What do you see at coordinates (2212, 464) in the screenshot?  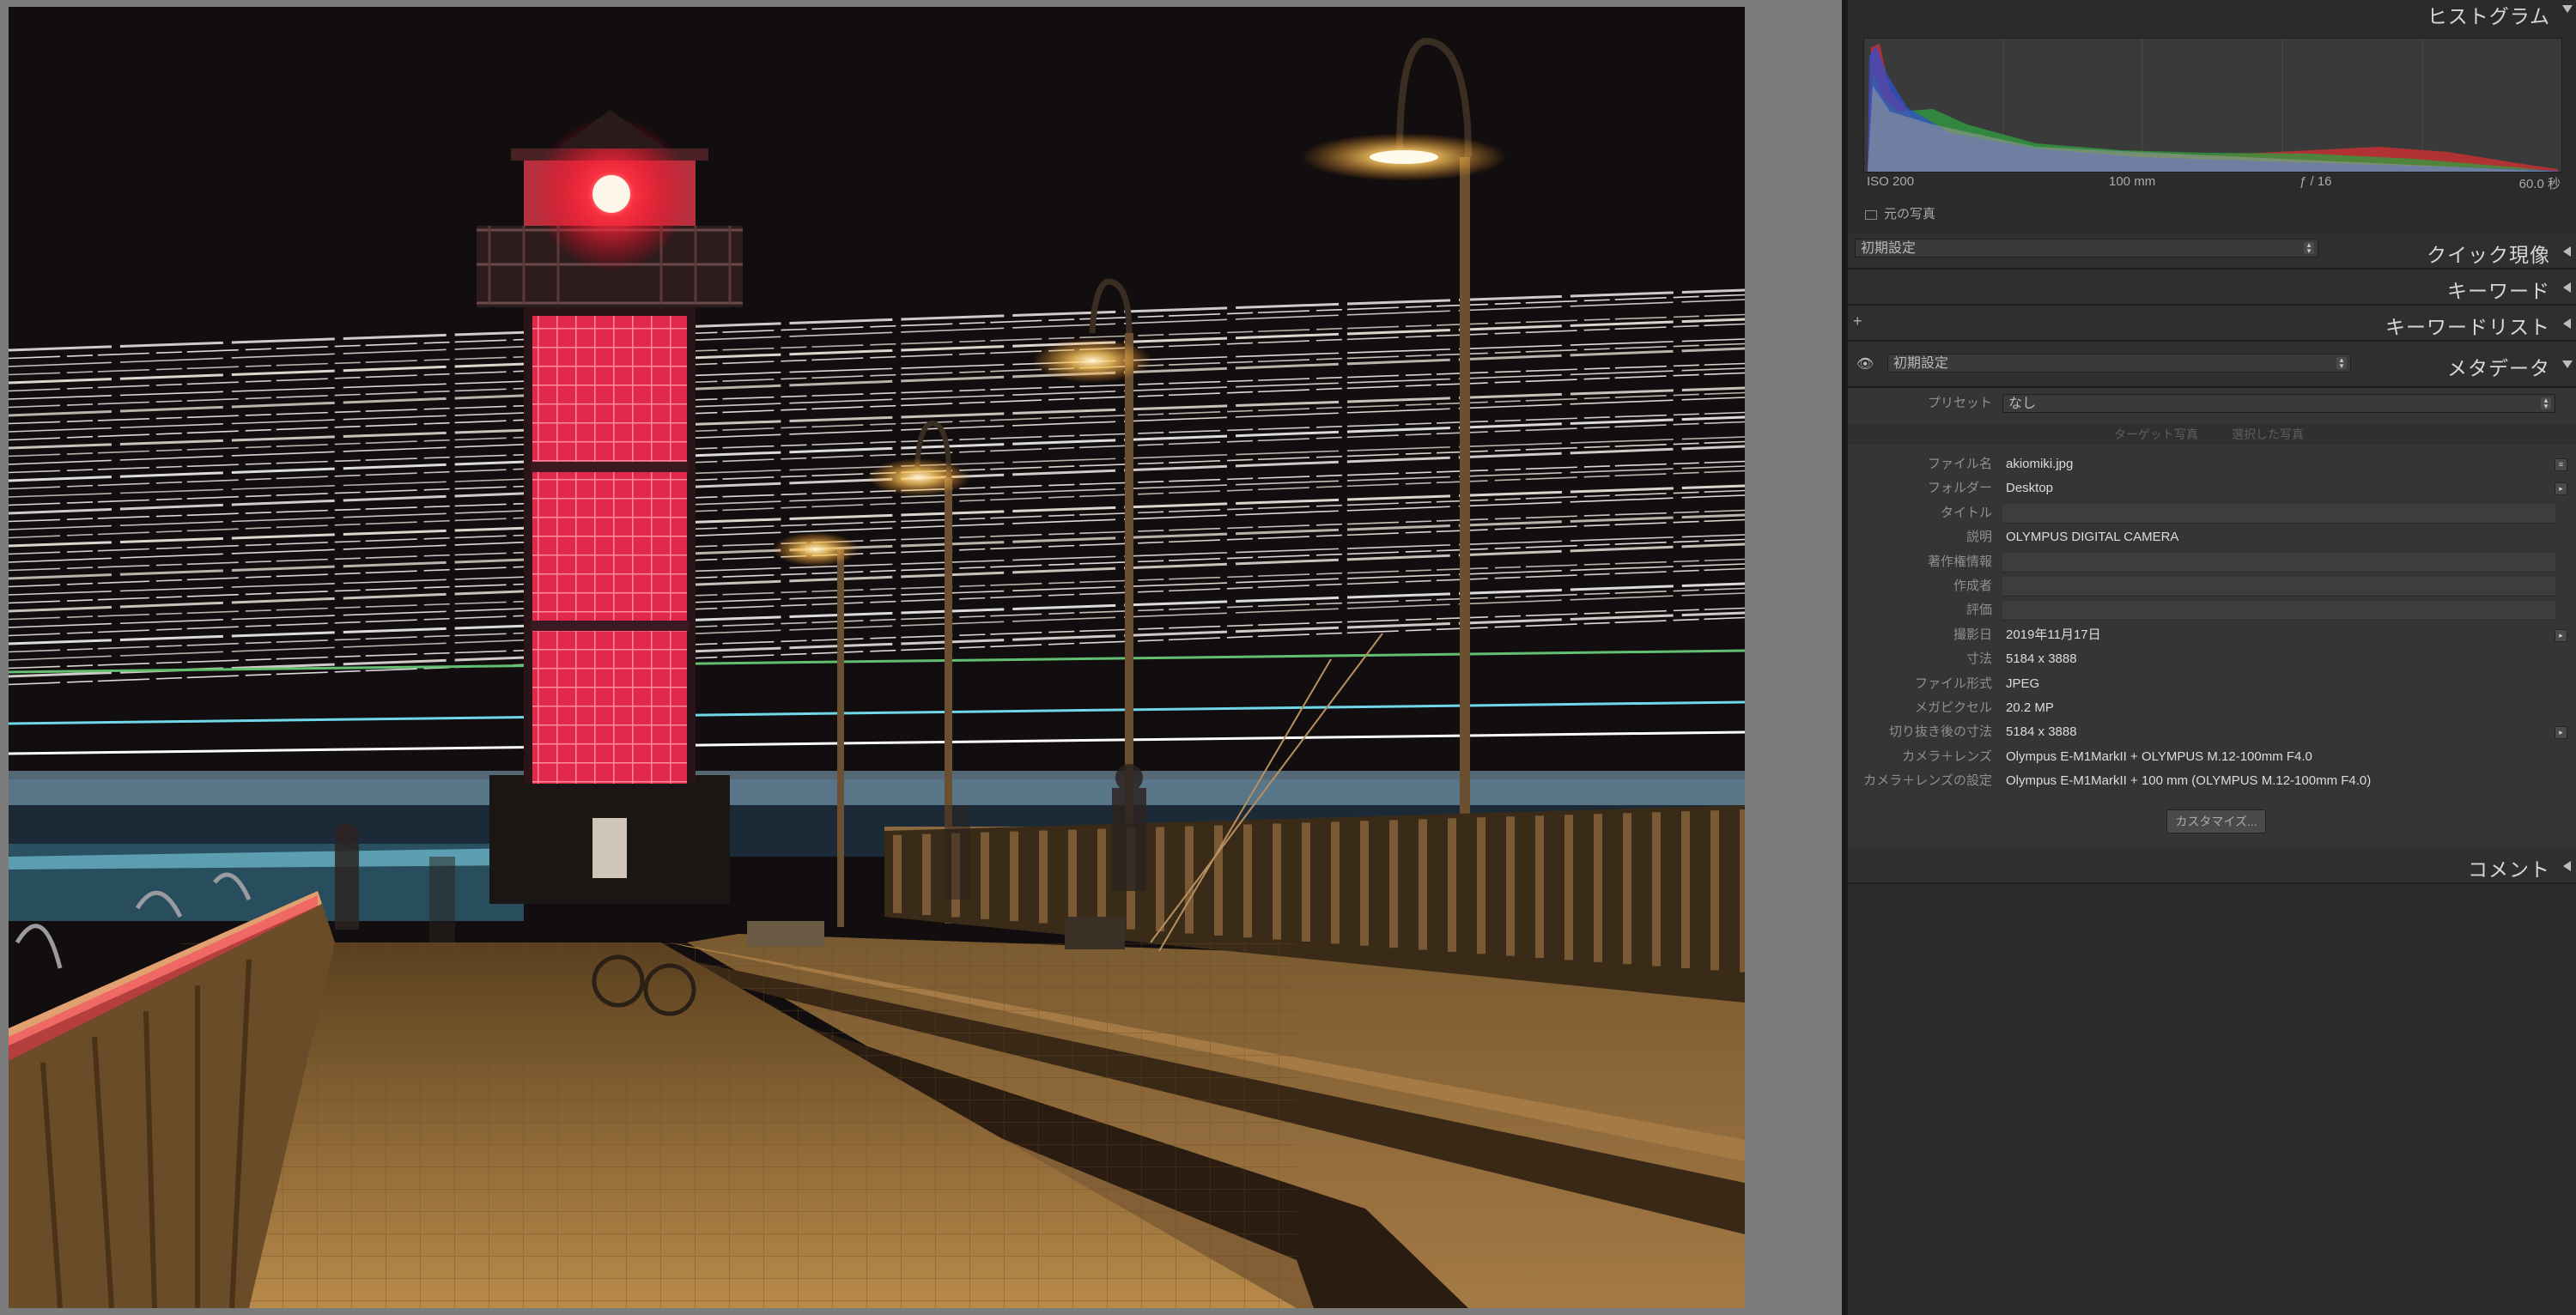 I see `metadata-row: ファイル名 akiomiki.jpg ≡` at bounding box center [2212, 464].